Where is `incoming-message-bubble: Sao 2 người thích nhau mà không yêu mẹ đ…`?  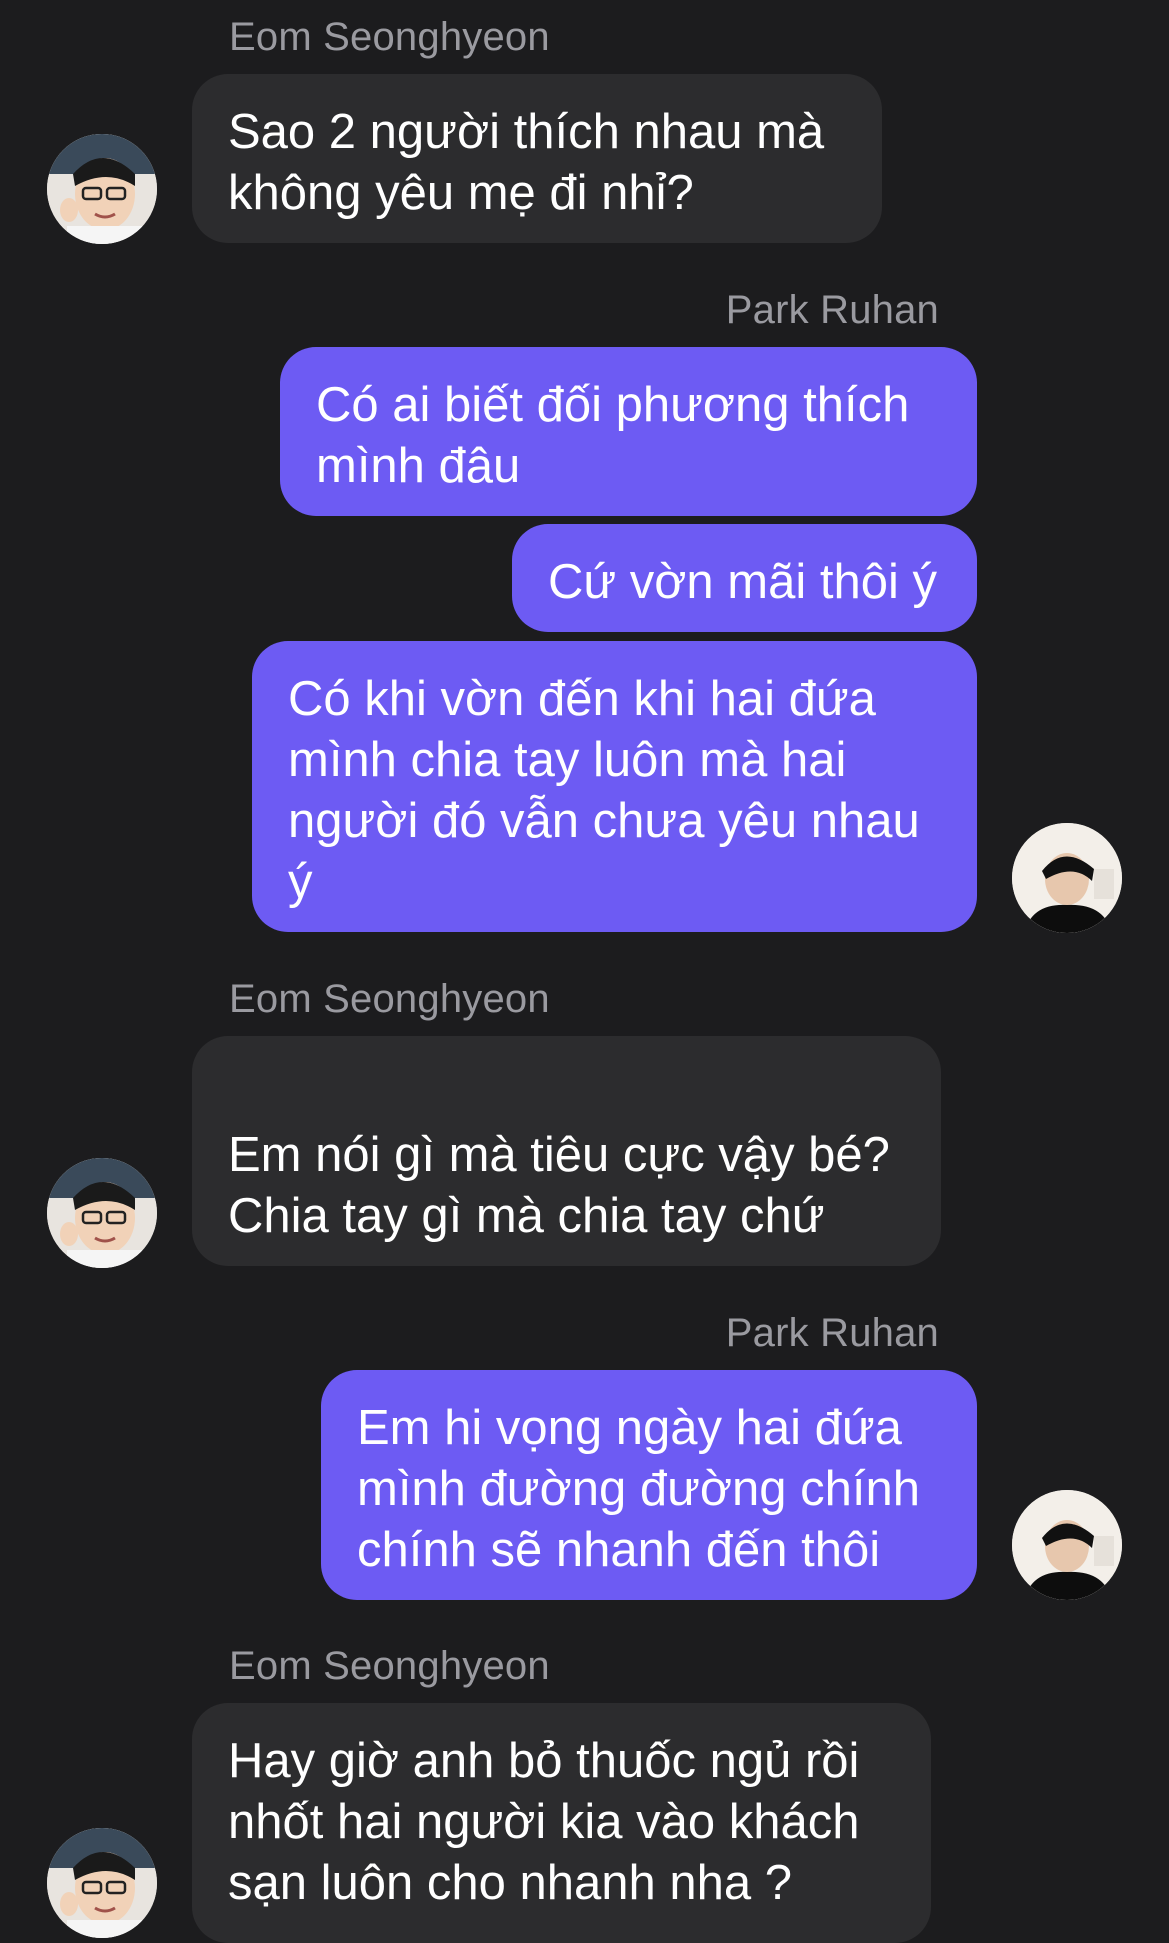
incoming-message-bubble: Sao 2 người thích nhau mà không yêu mẹ đ… is located at coordinates (537, 158).